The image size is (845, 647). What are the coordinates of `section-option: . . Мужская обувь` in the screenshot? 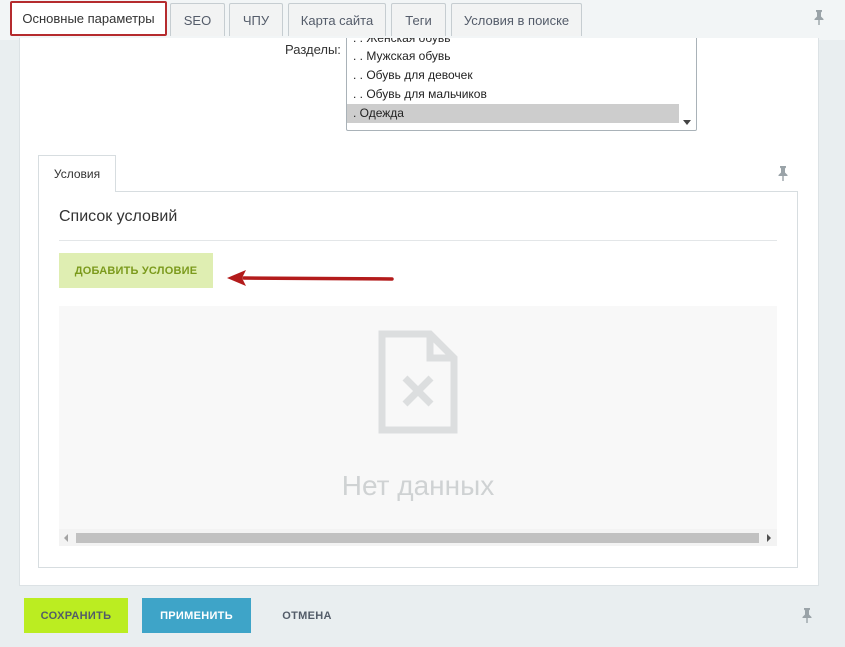 It's located at (513, 56).